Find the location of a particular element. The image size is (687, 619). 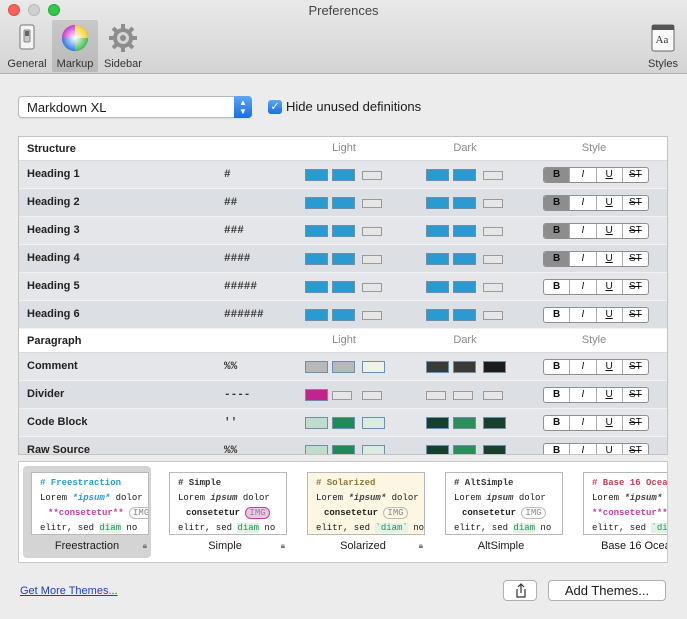

definition-row: Heading 2 ## B I U ST is located at coordinates (343, 203).